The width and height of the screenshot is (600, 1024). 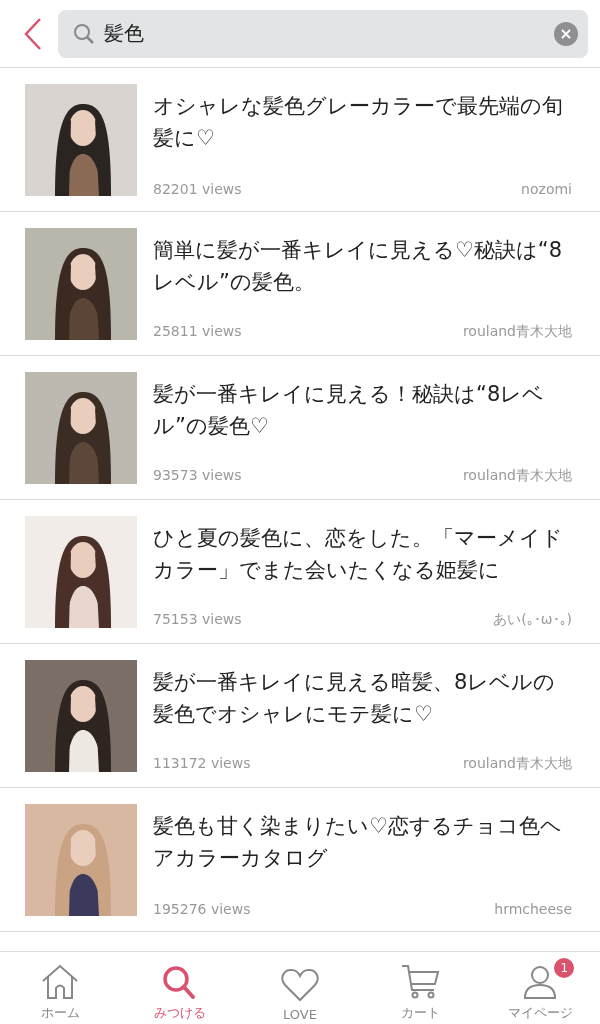 I want to click on nav-tab: ホーム, so click(x=60, y=988).